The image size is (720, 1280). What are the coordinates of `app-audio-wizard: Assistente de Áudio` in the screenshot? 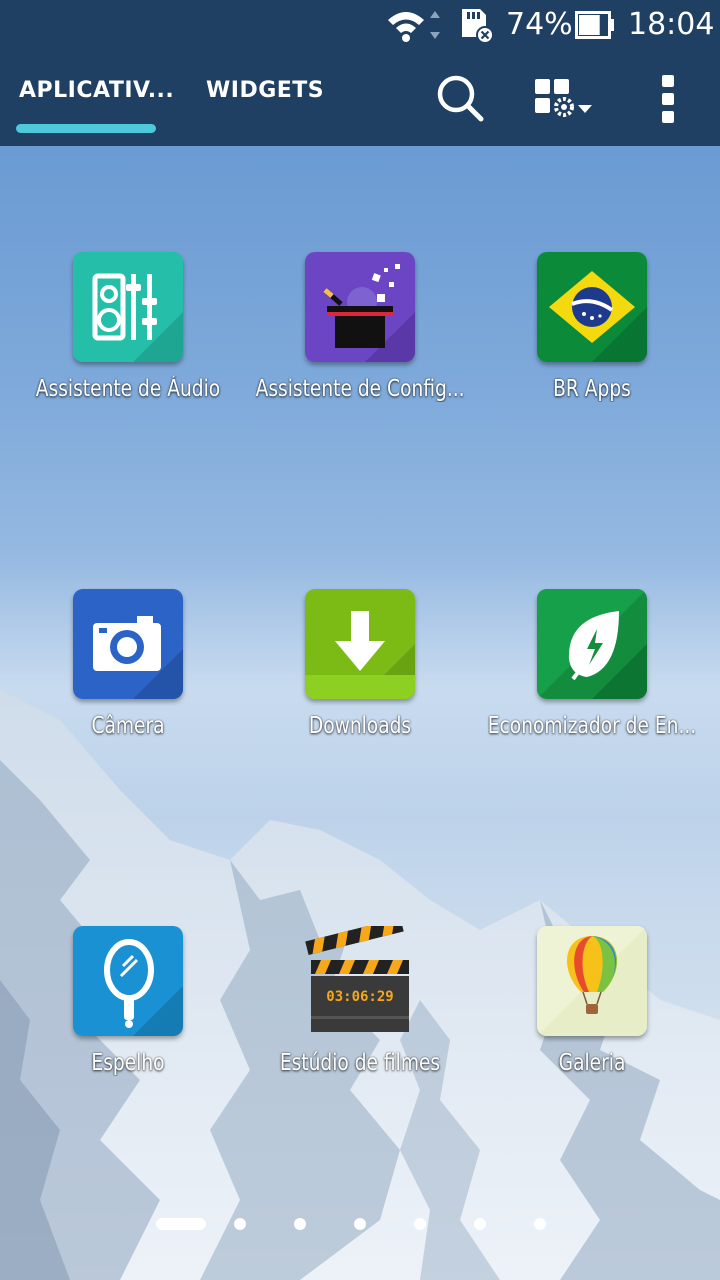 It's located at (128, 332).